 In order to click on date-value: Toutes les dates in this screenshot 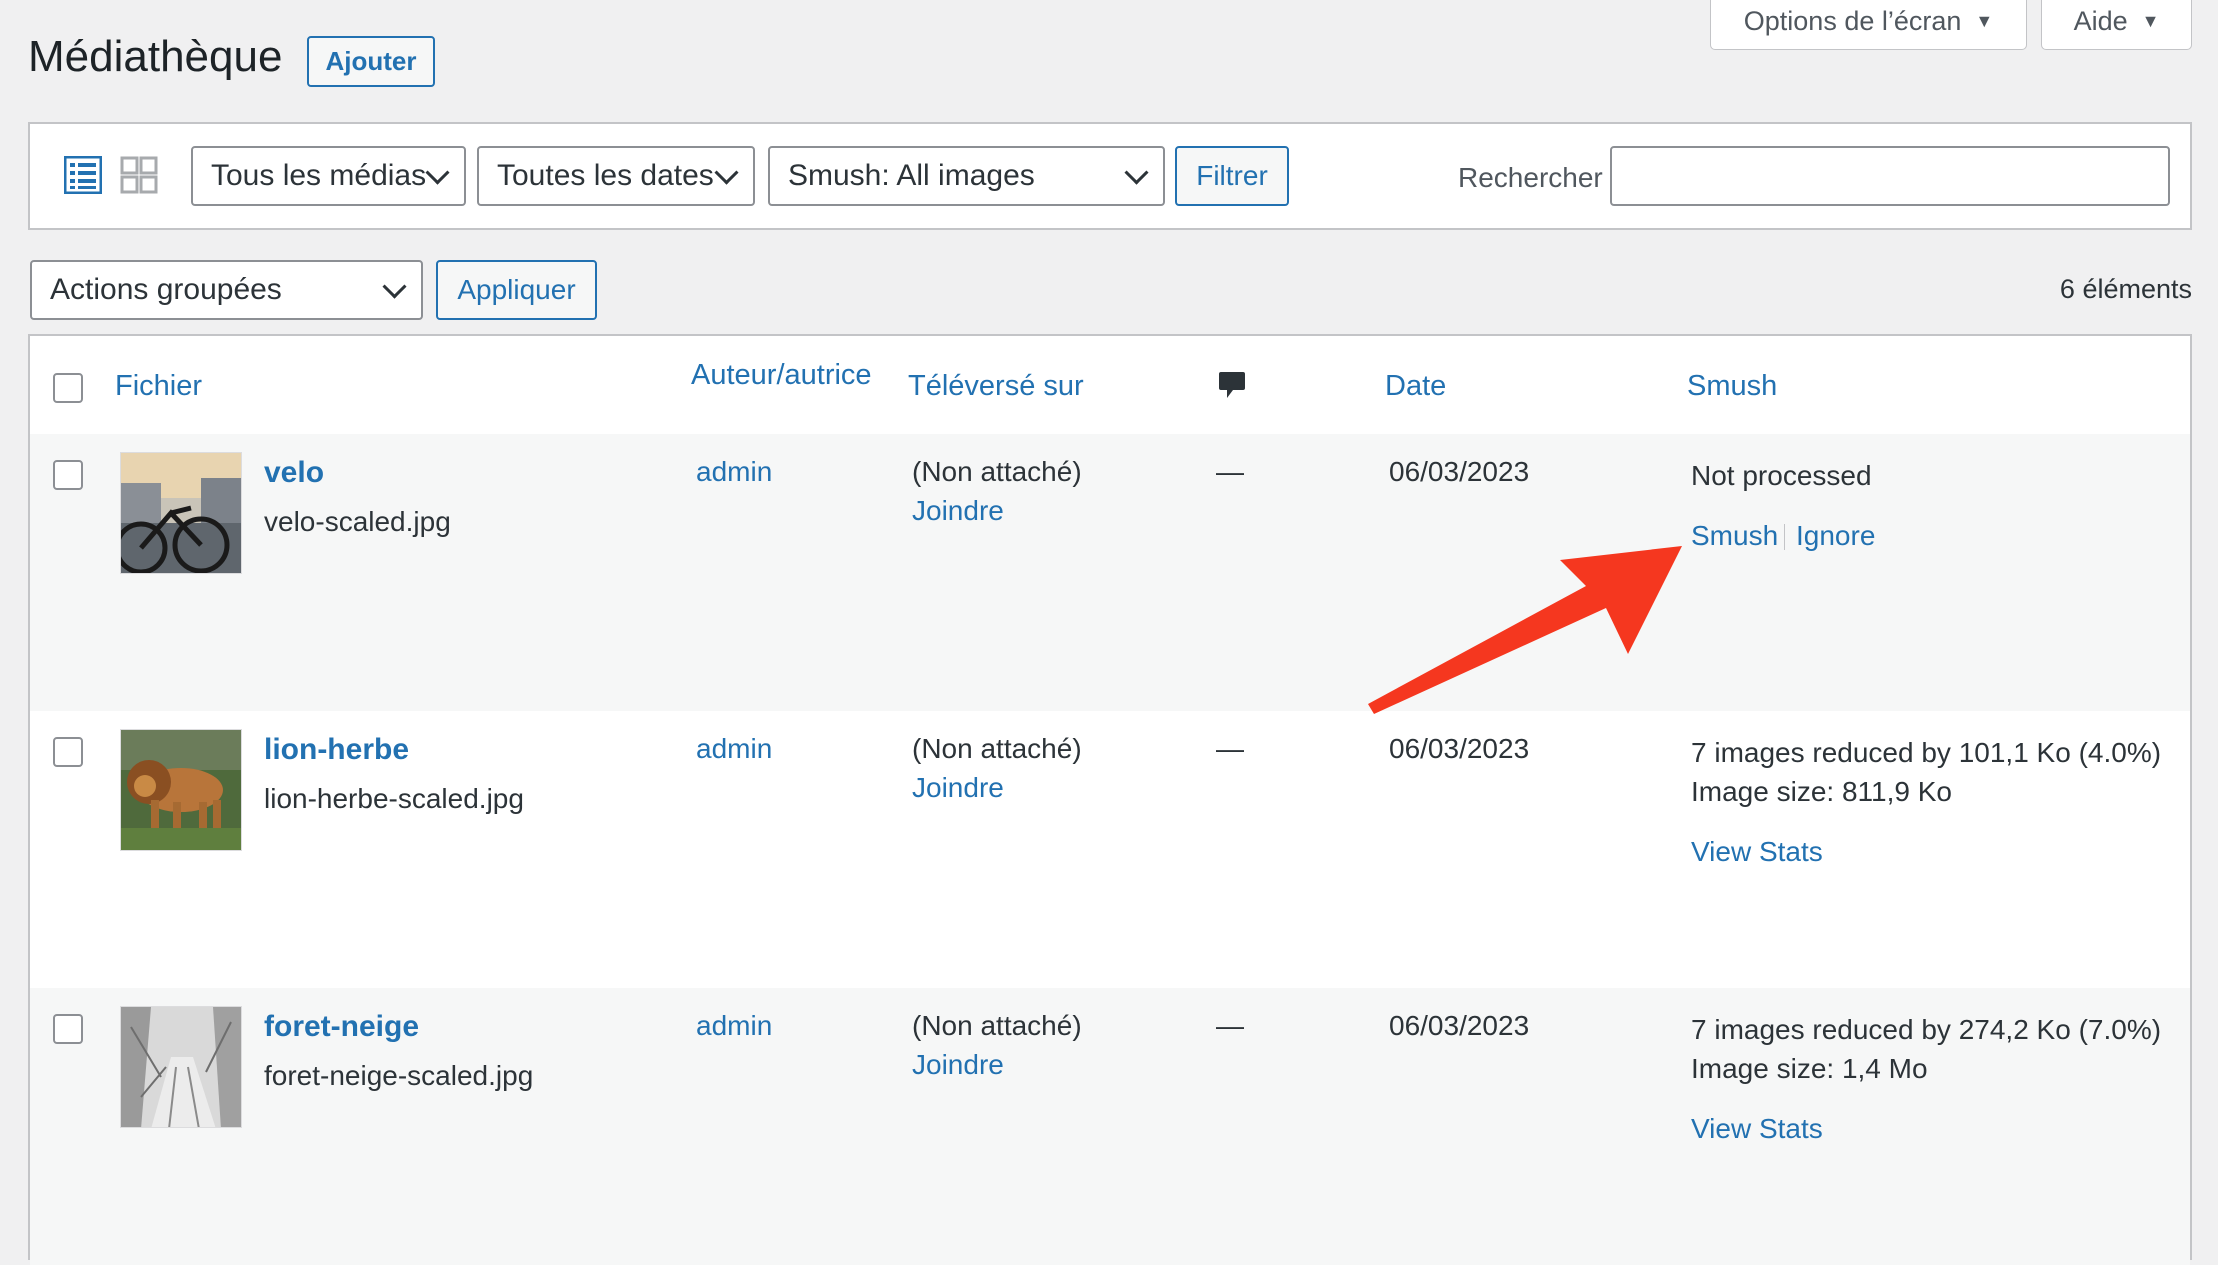, I will do `click(605, 175)`.